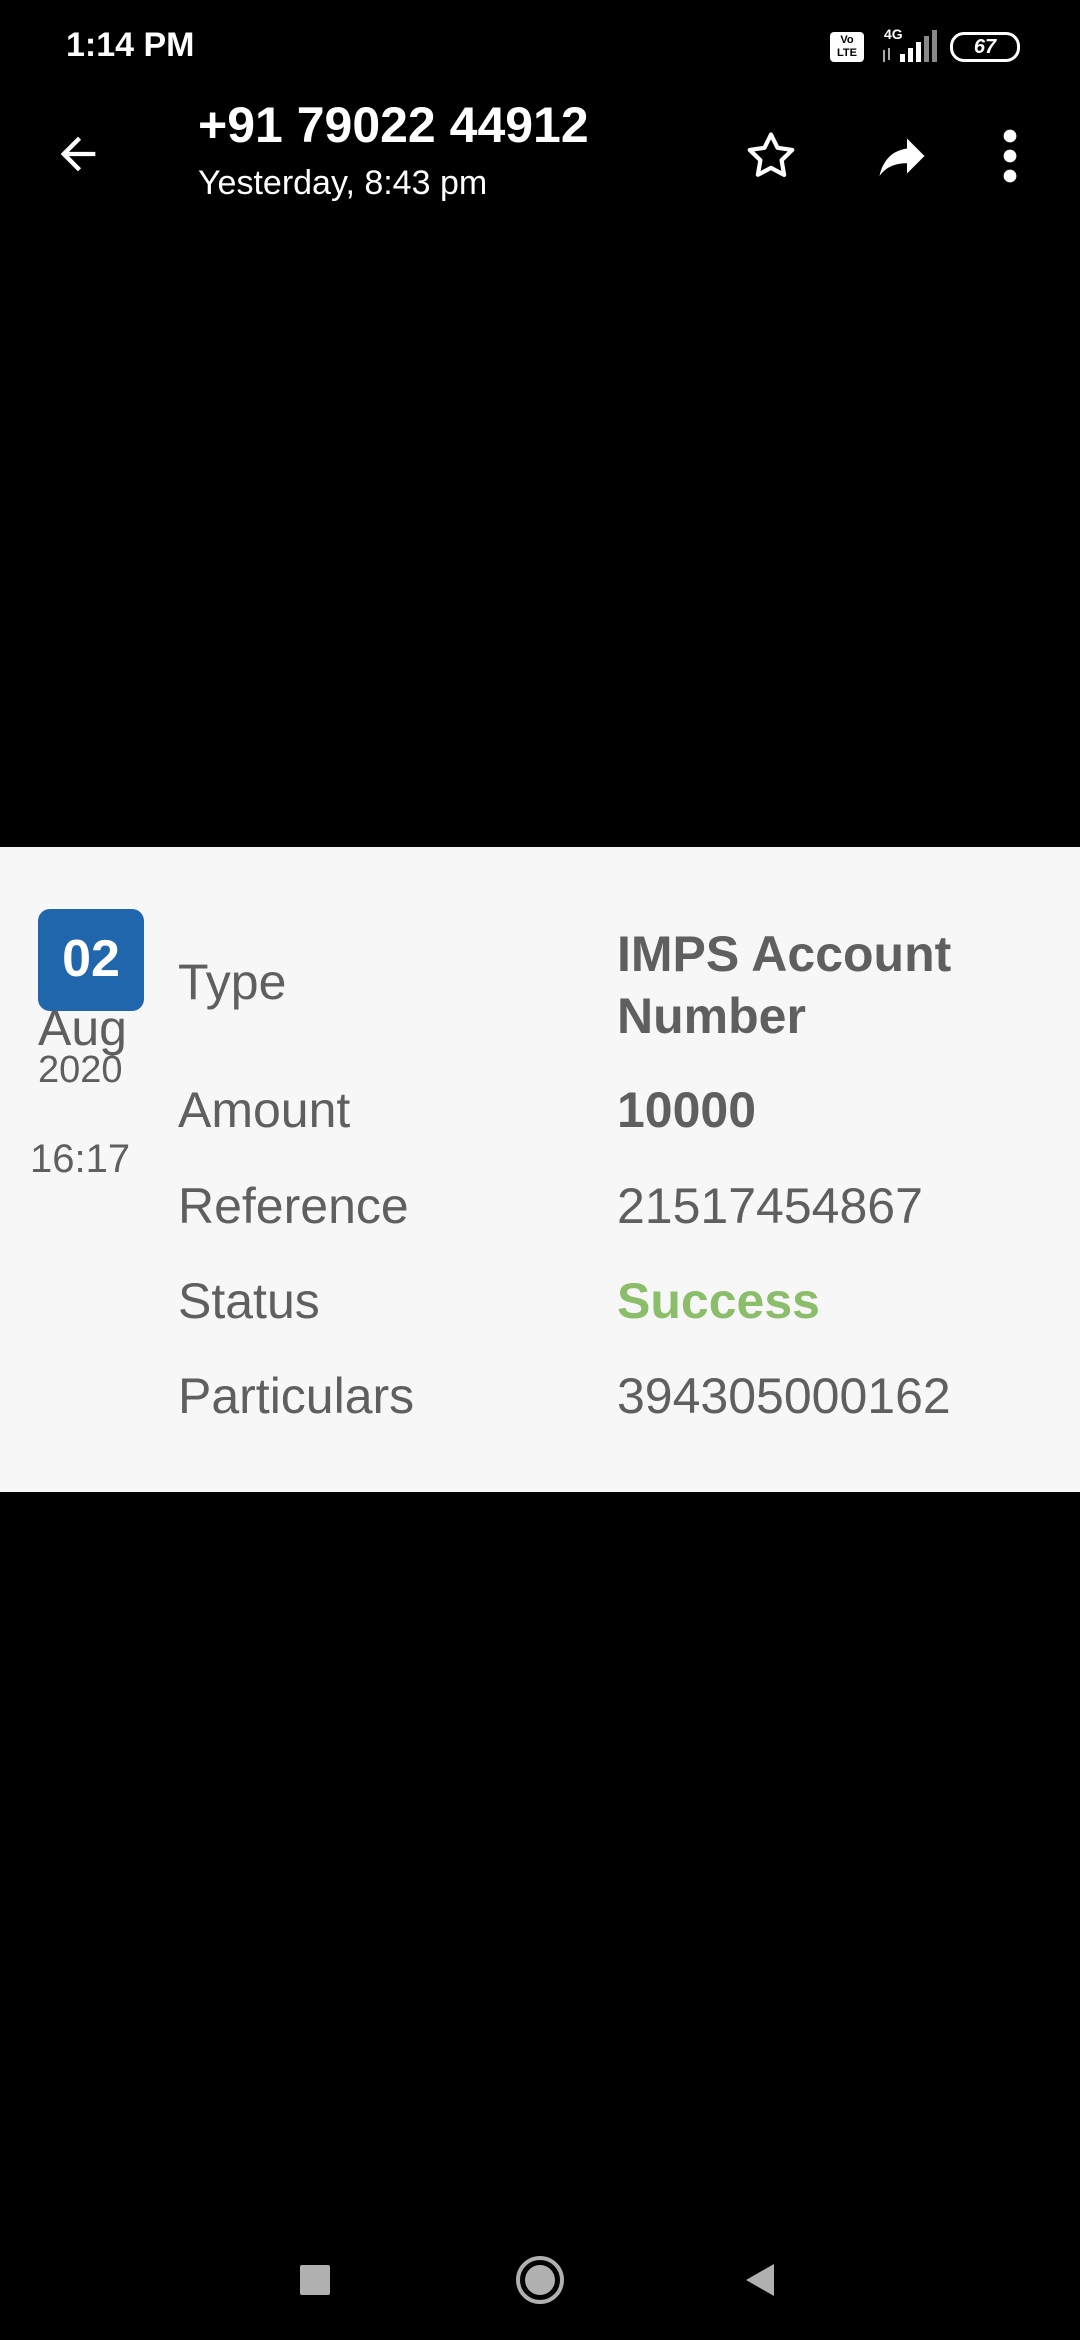  Describe the element at coordinates (910, 46) in the screenshot. I see `signal-icon: 4G` at that location.